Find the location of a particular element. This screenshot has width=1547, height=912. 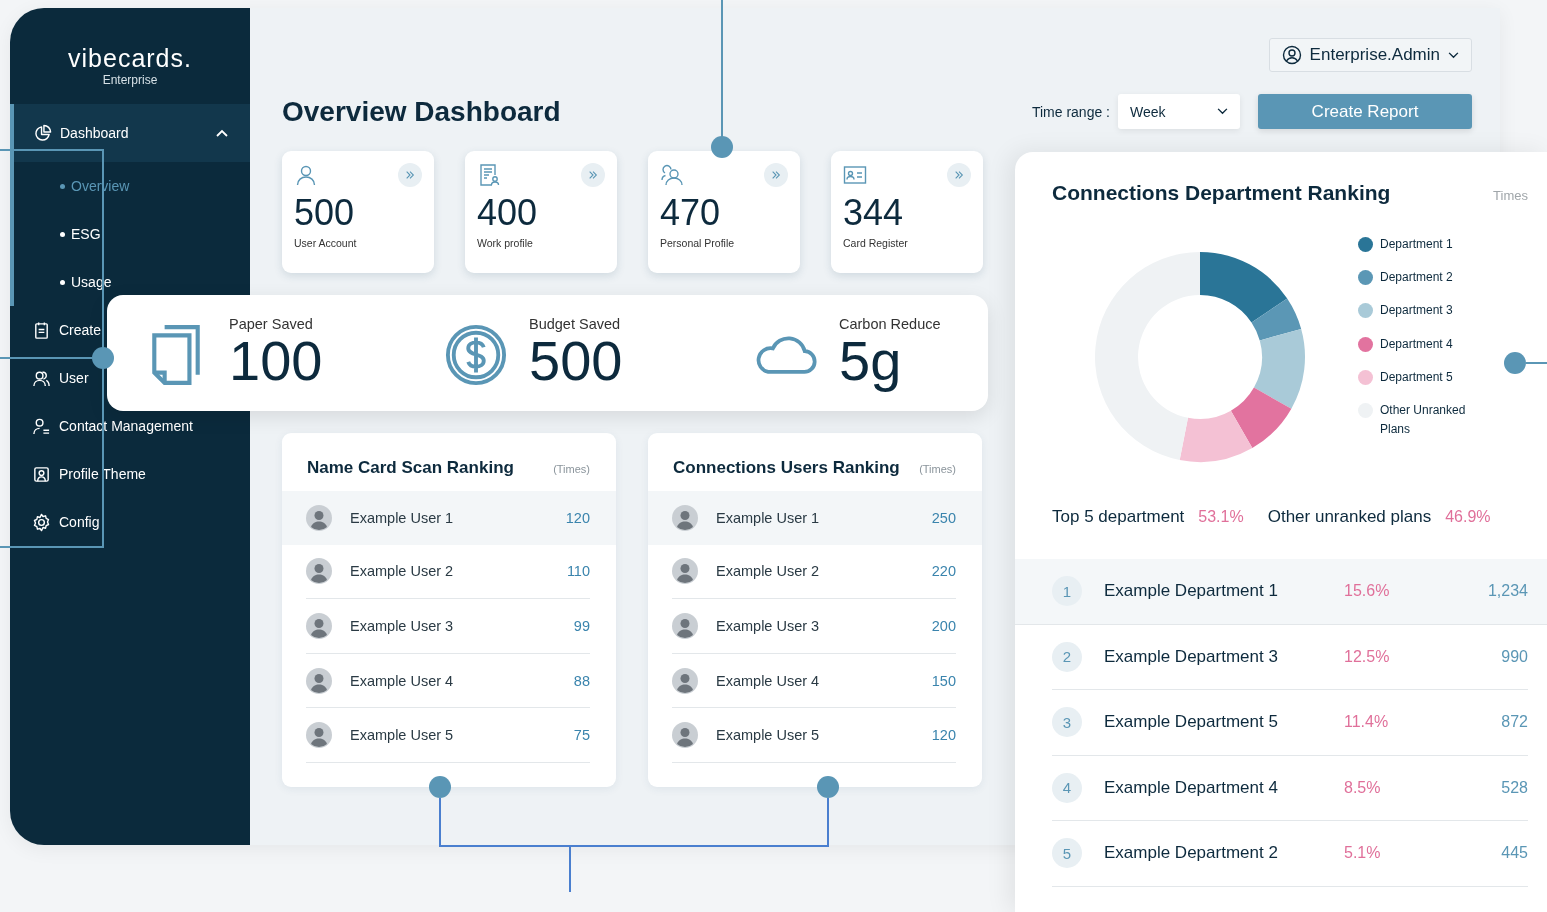

share-value: 8.5% is located at coordinates (1363, 787).